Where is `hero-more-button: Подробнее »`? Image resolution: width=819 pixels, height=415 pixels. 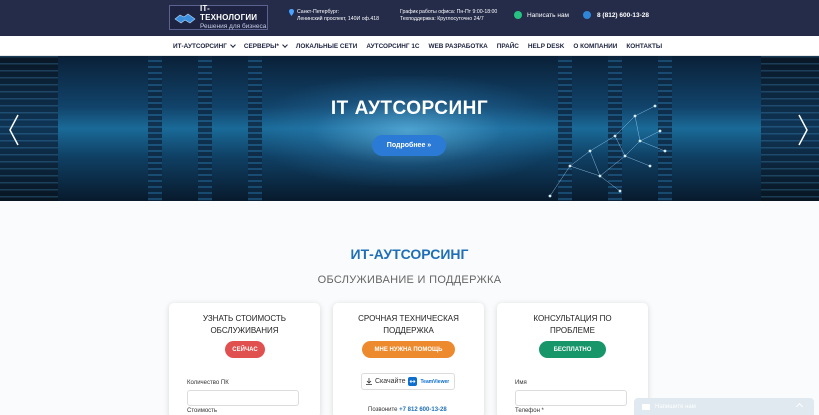 hero-more-button: Подробнее » is located at coordinates (409, 145).